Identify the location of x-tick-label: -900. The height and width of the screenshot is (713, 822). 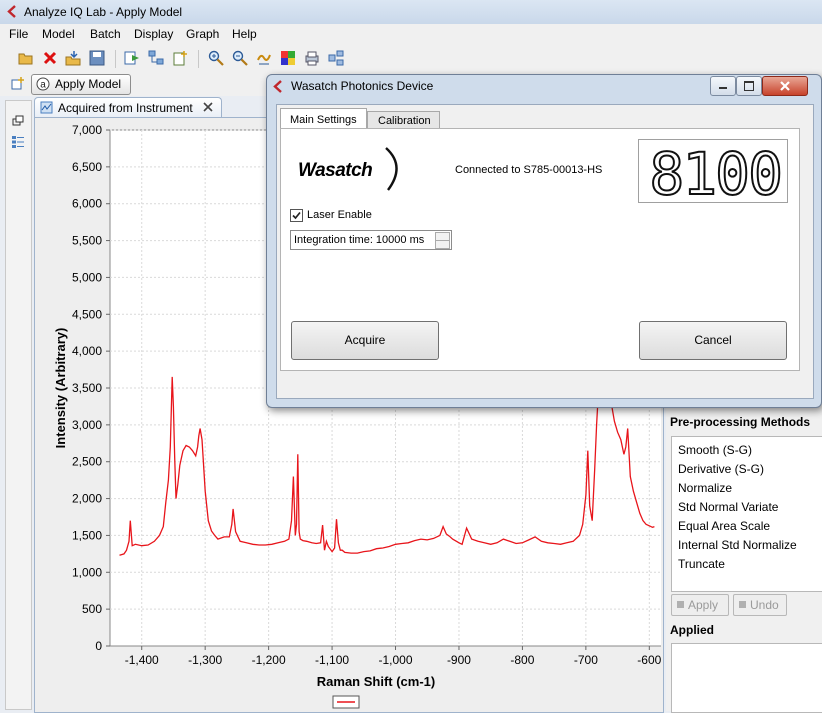
(459, 660).